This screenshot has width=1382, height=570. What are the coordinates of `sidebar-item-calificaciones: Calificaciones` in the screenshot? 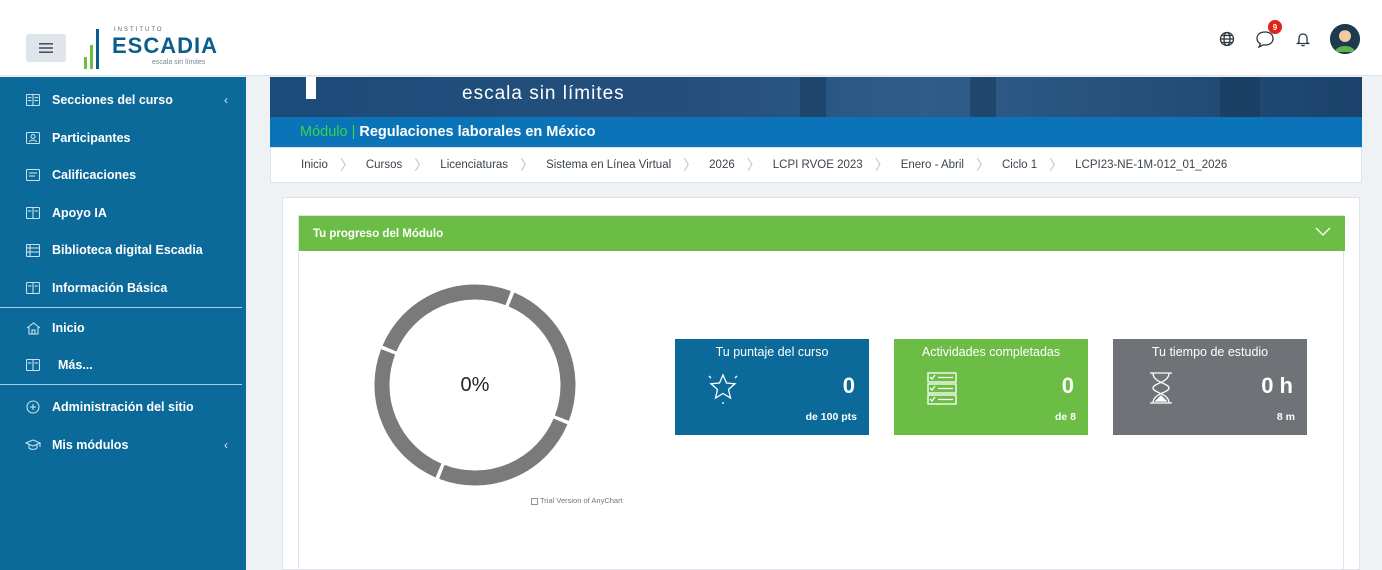 It's located at (123, 175).